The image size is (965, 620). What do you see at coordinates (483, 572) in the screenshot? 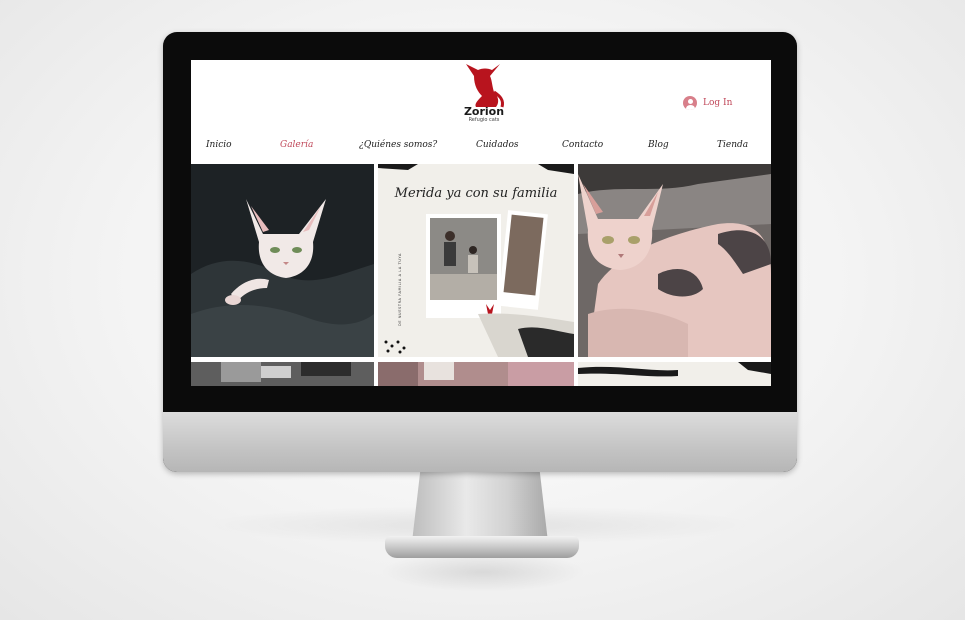
I see `stand-shadow` at bounding box center [483, 572].